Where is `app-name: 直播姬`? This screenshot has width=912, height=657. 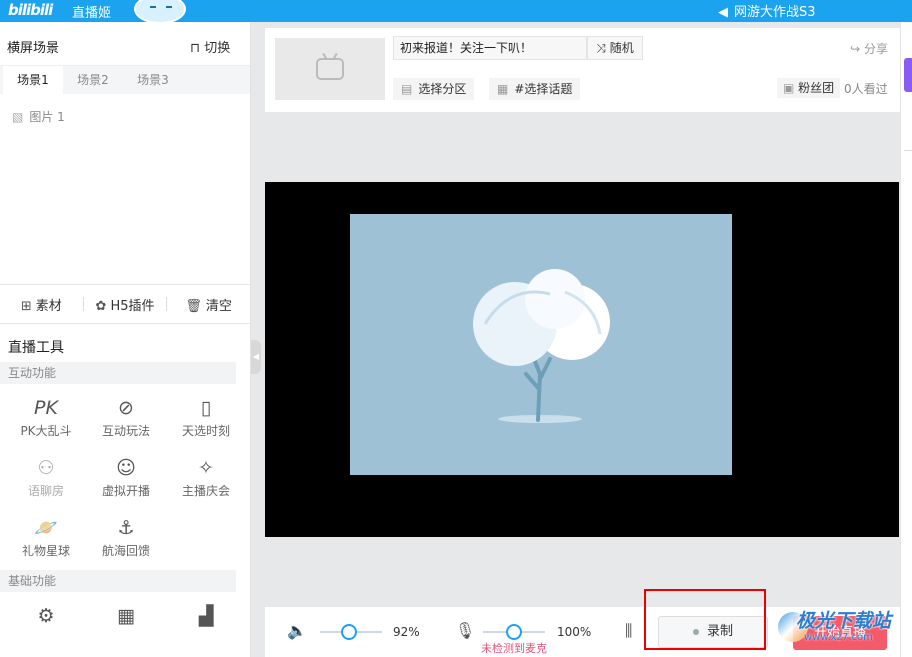 app-name: 直播姬 is located at coordinates (92, 13).